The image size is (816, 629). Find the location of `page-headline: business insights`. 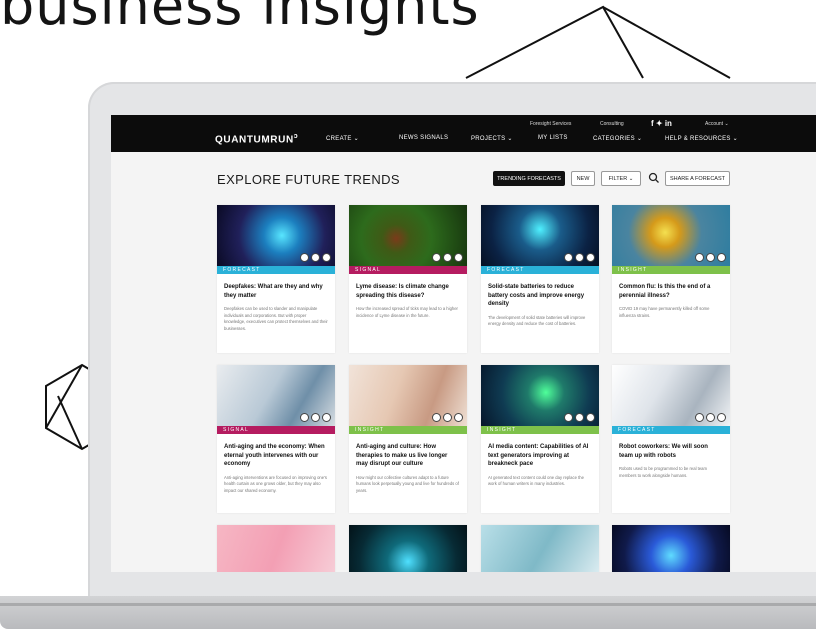

page-headline: business insights is located at coordinates (240, 18).